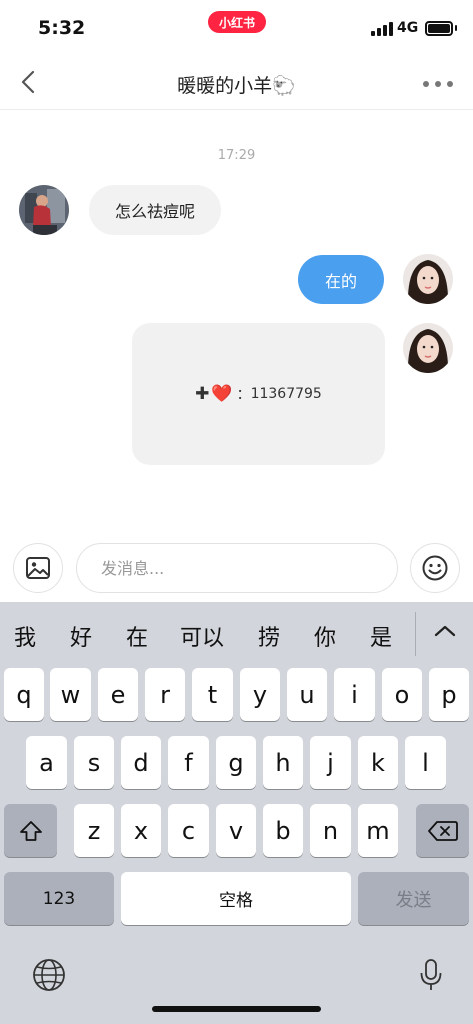 The height and width of the screenshot is (1024, 473). What do you see at coordinates (70, 694) in the screenshot?
I see `key-w: w` at bounding box center [70, 694].